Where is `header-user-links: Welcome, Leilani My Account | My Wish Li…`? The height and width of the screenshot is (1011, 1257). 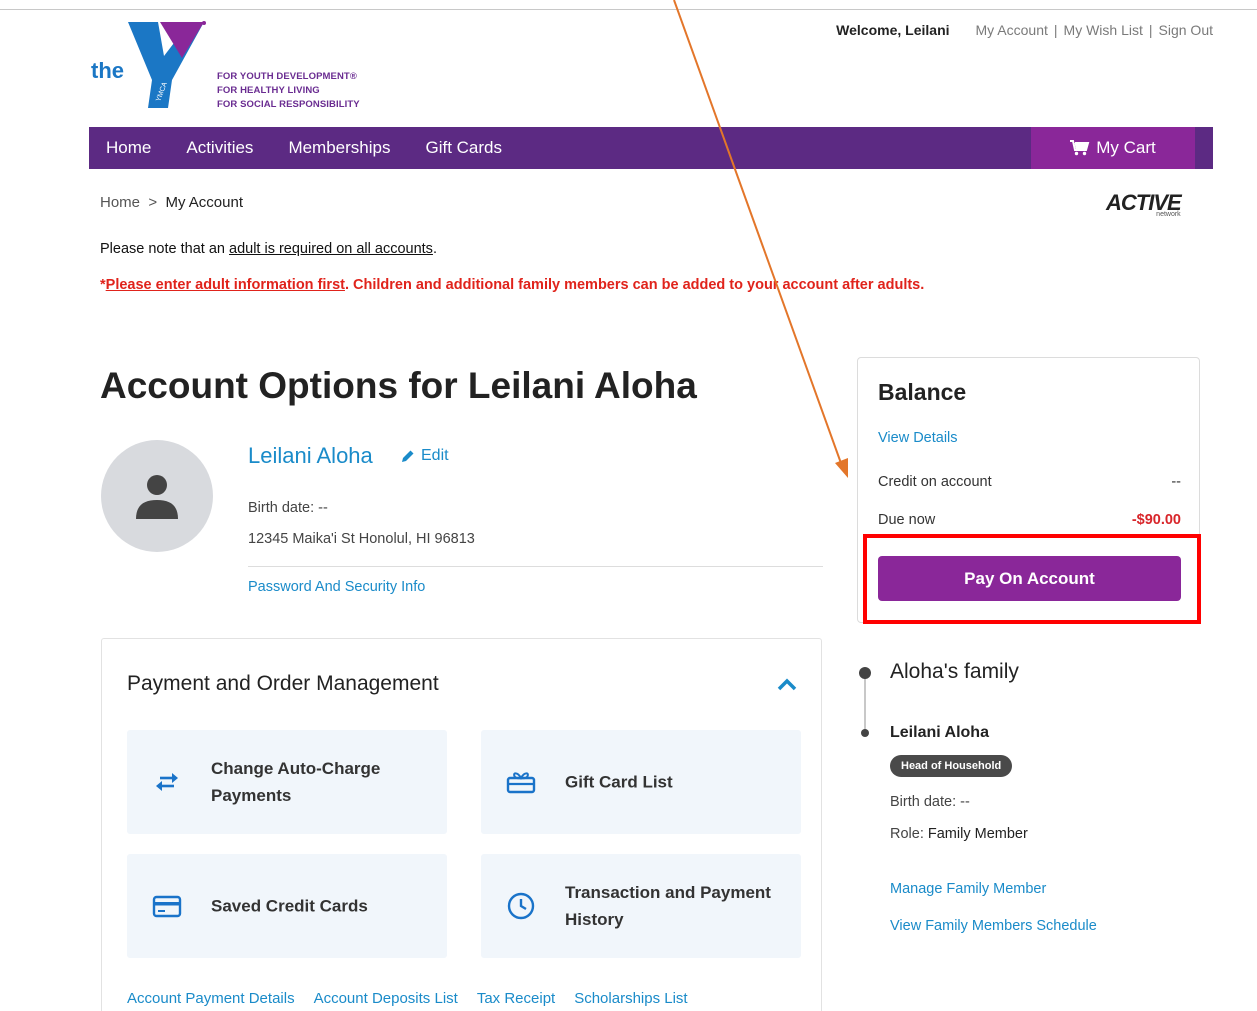
header-user-links: Welcome, Leilani My Account | My Wish Li… is located at coordinates (1024, 30).